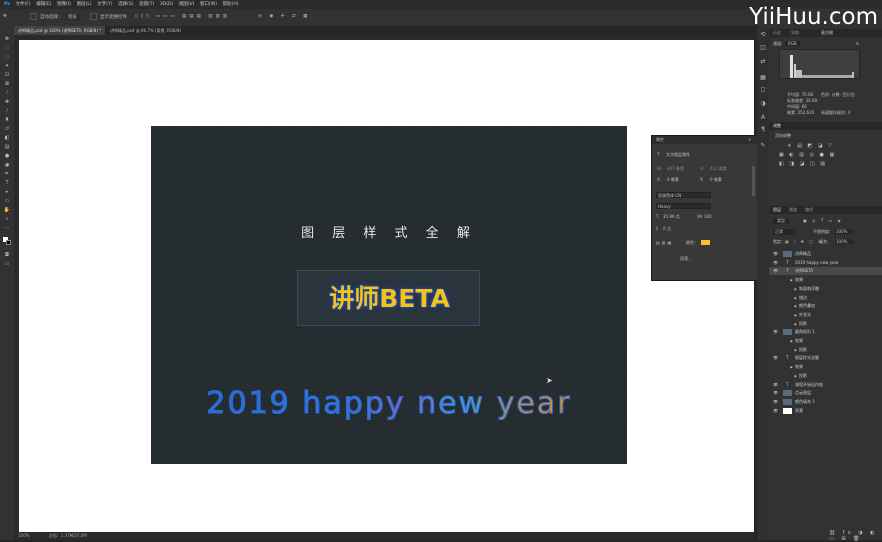 This screenshot has width=882, height=542. Describe the element at coordinates (825, 393) in the screenshot. I see `layer-row: 👁 点云图层` at that location.